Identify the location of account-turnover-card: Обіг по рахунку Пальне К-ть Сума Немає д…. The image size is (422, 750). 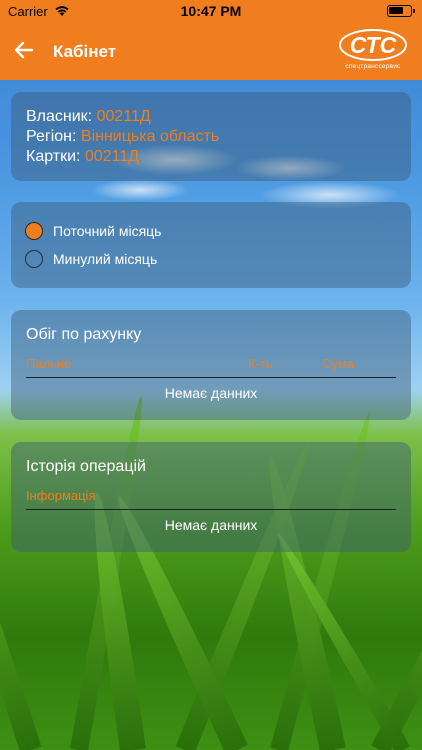
(211, 365).